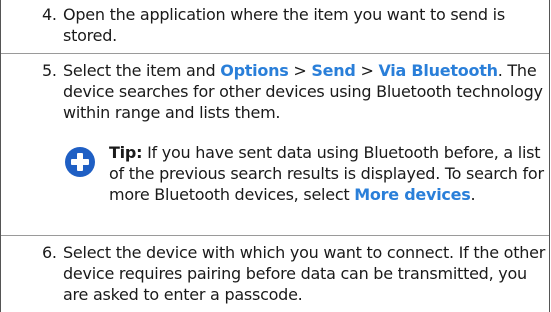  Describe the element at coordinates (49, 14) in the screenshot. I see `step-number: 4.` at that location.